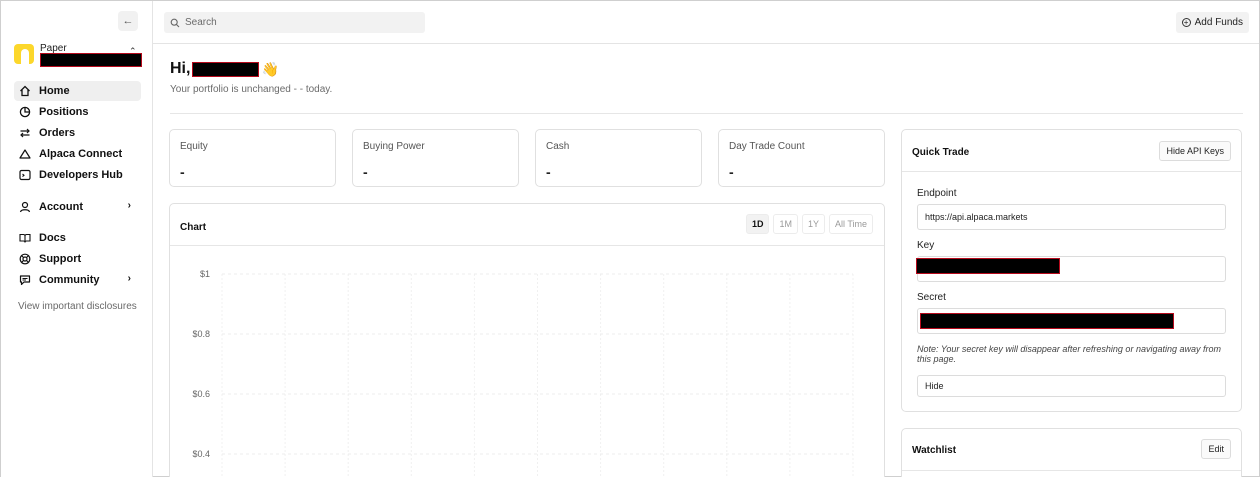  What do you see at coordinates (201, 454) in the screenshot?
I see `y-tick-label: $0.4` at bounding box center [201, 454].